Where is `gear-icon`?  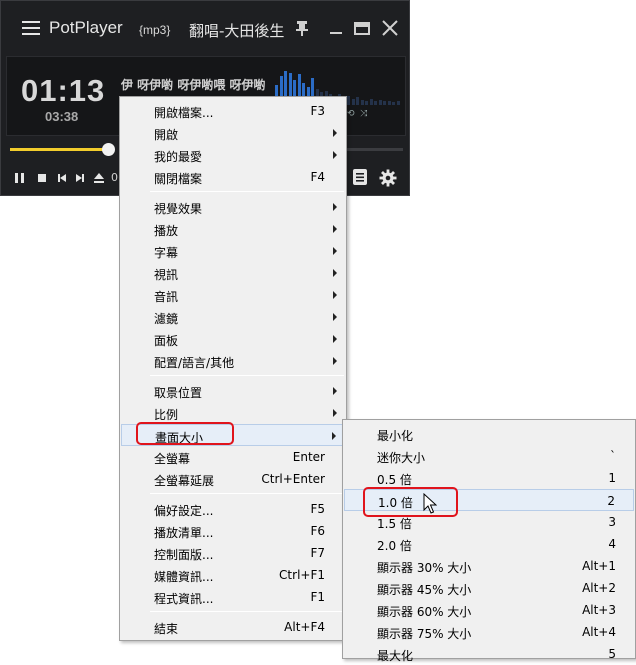
gear-icon is located at coordinates (388, 178).